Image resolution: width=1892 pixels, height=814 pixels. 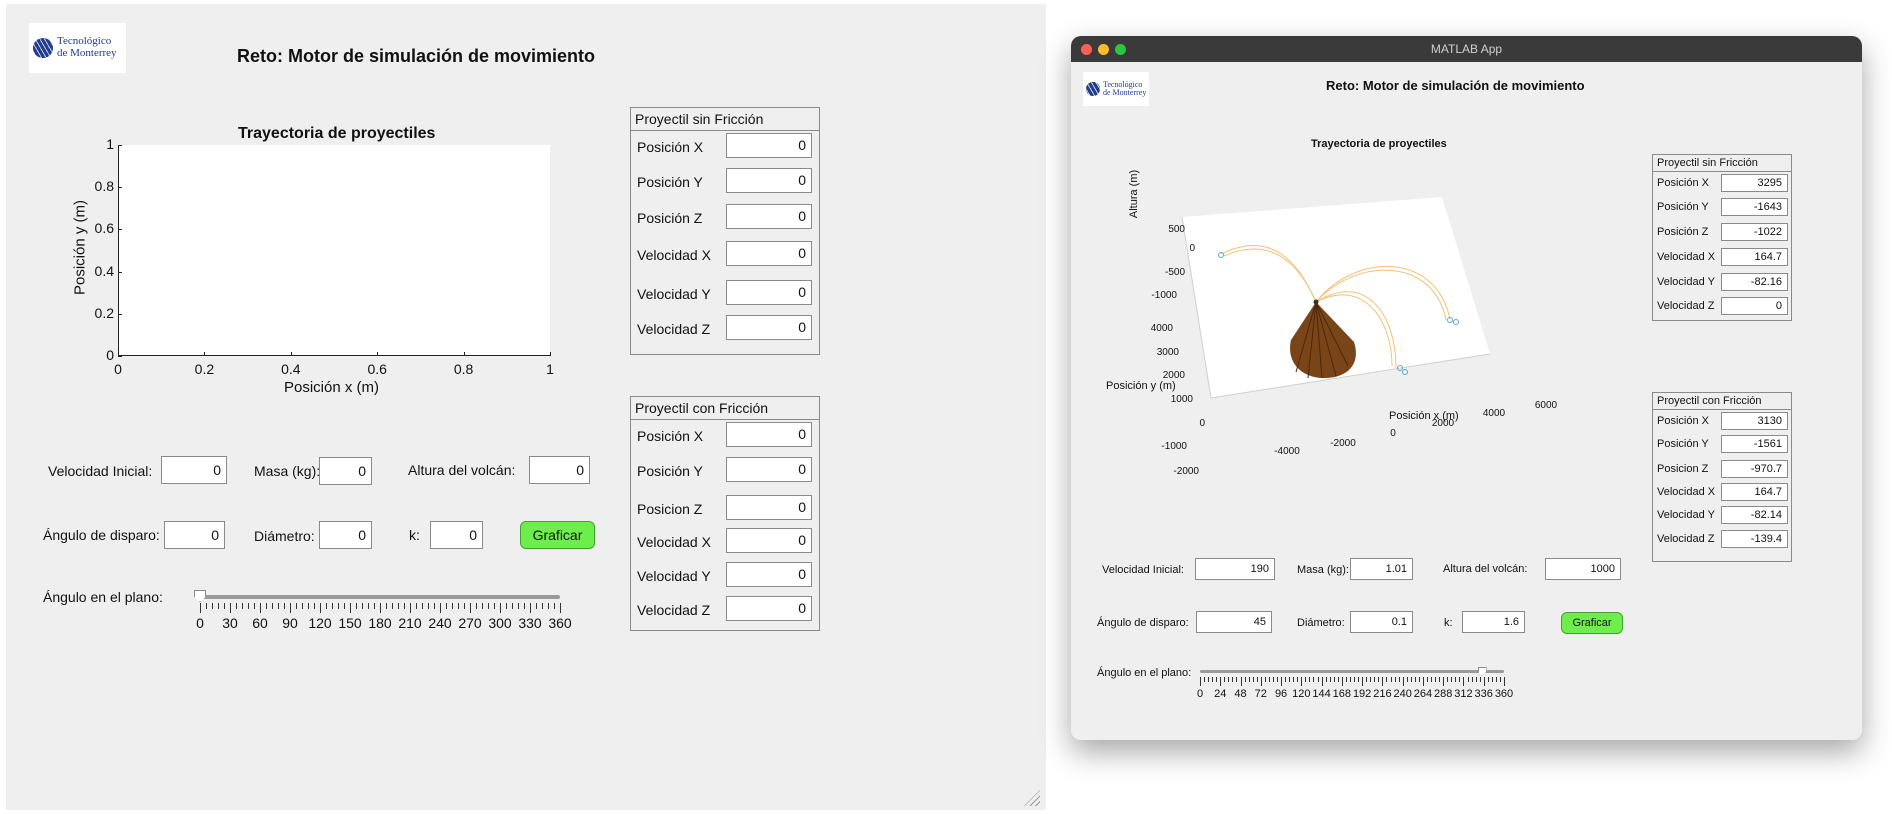 I want to click on k-field: 0, so click(x=456, y=535).